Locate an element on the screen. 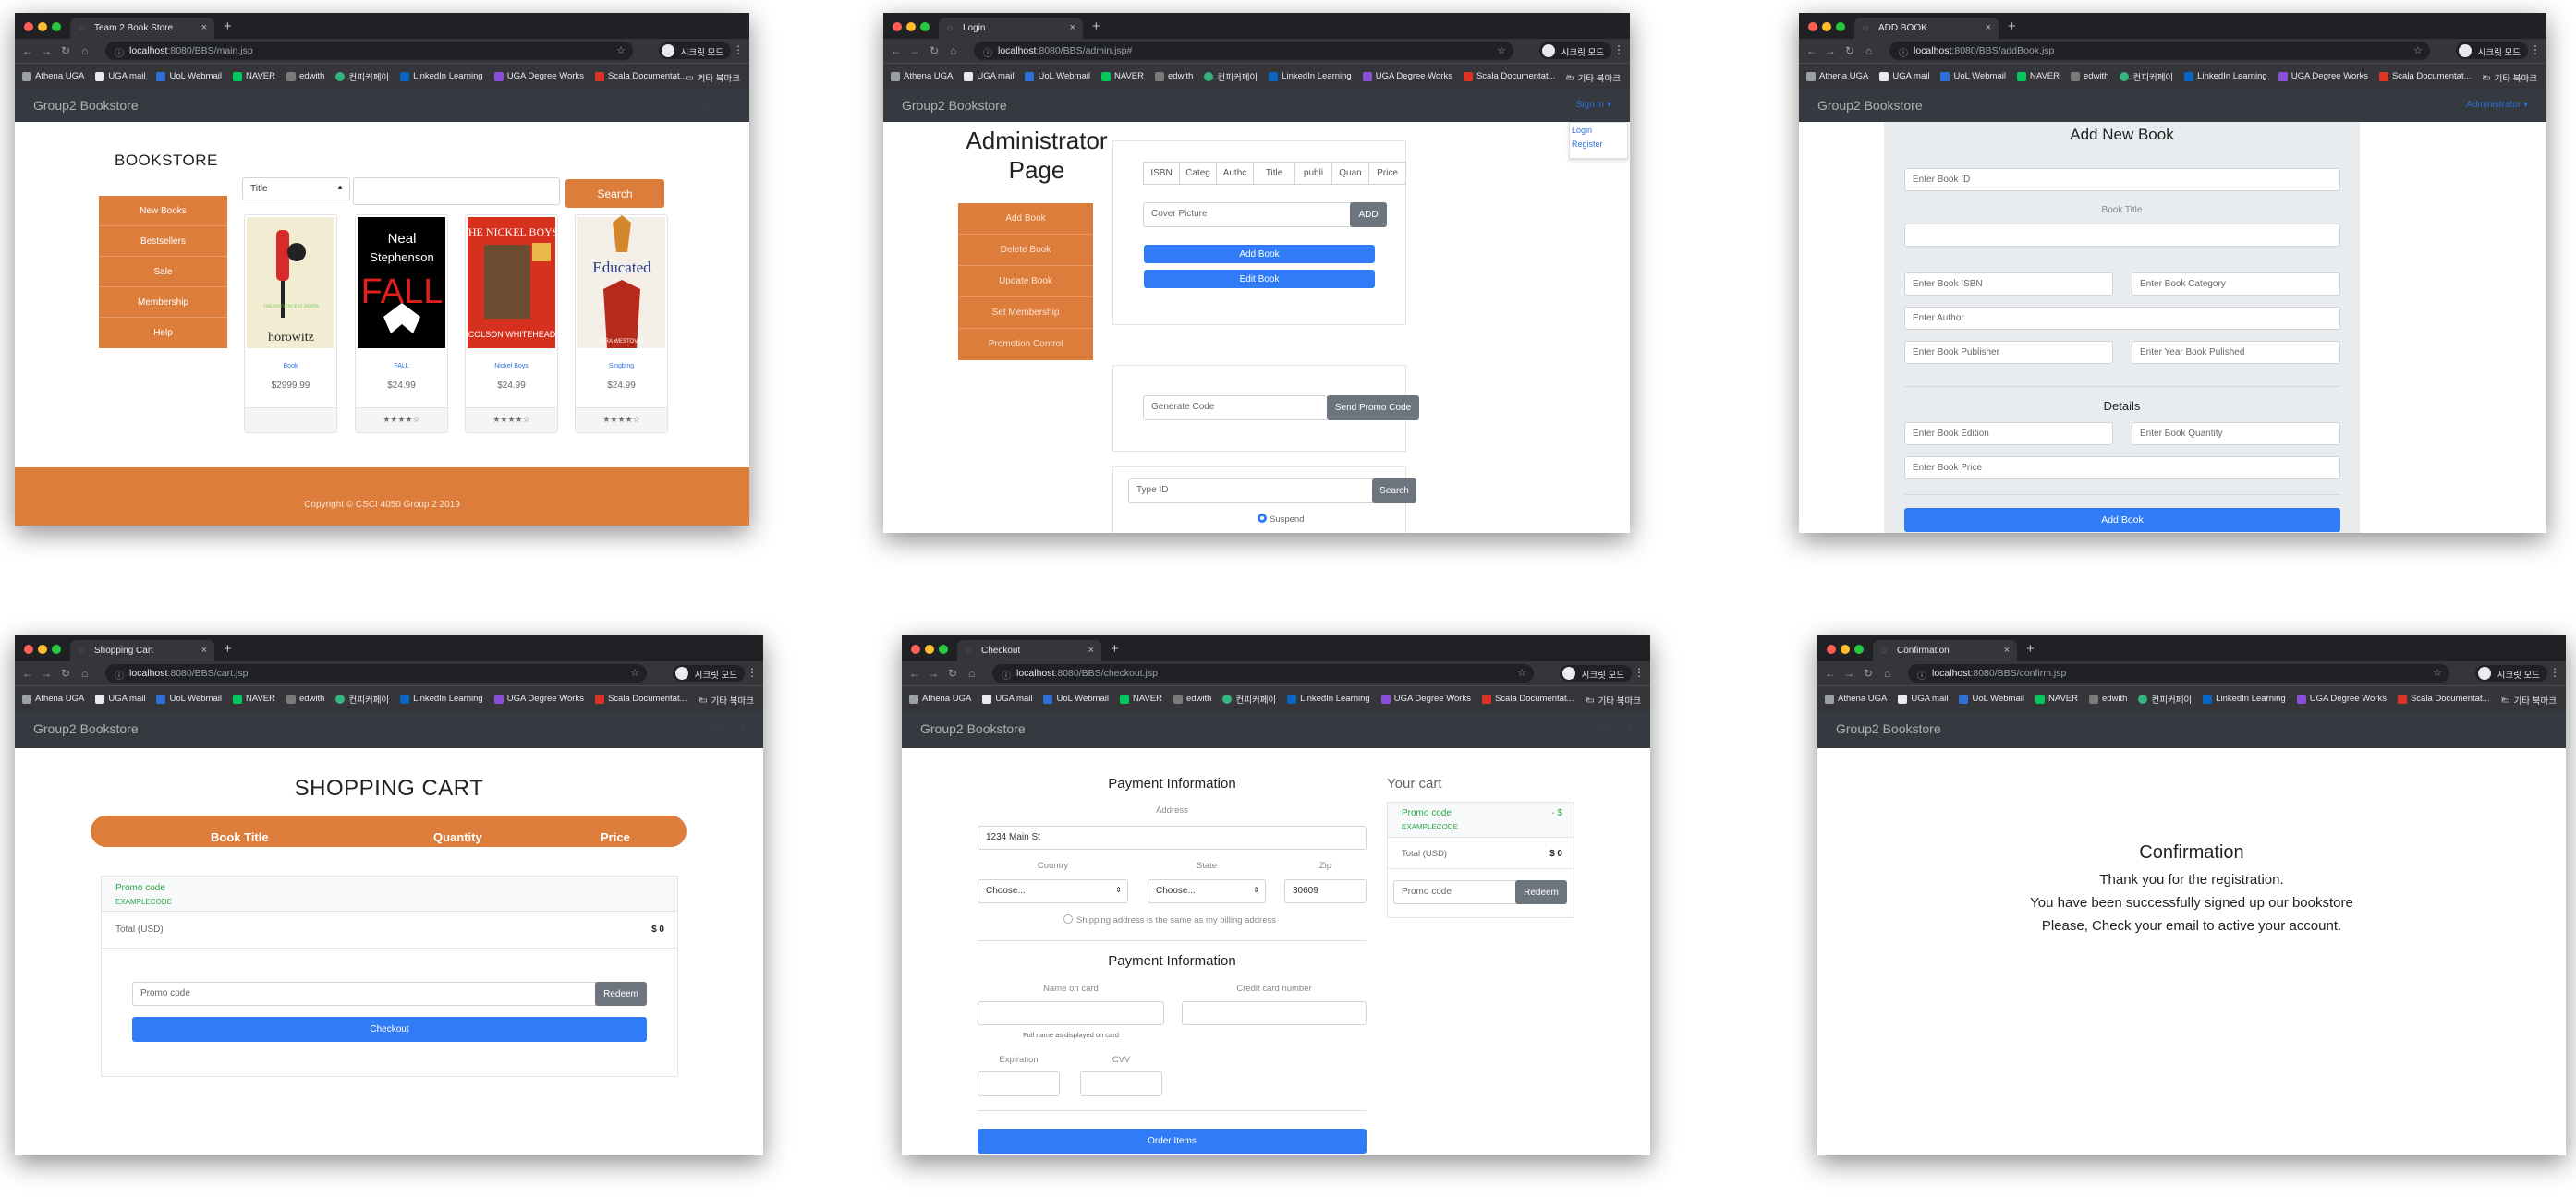  add-book-button: Add Book is located at coordinates (1259, 254).